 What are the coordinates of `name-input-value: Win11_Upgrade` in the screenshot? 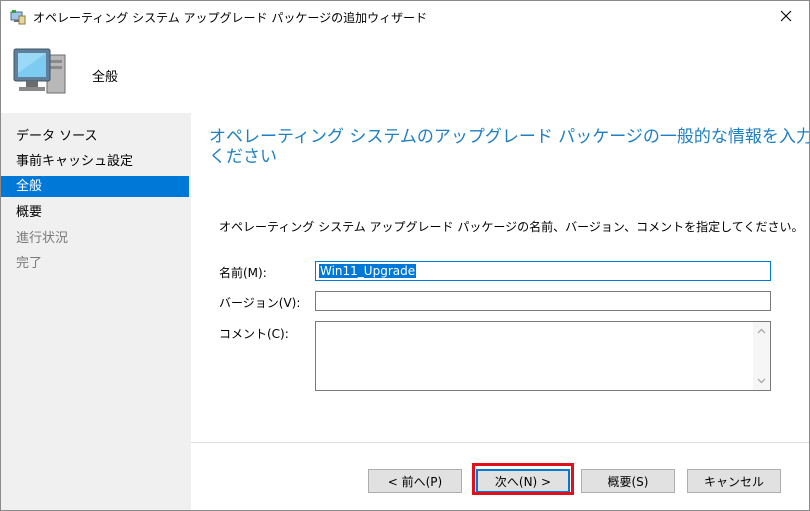 It's located at (368, 271).